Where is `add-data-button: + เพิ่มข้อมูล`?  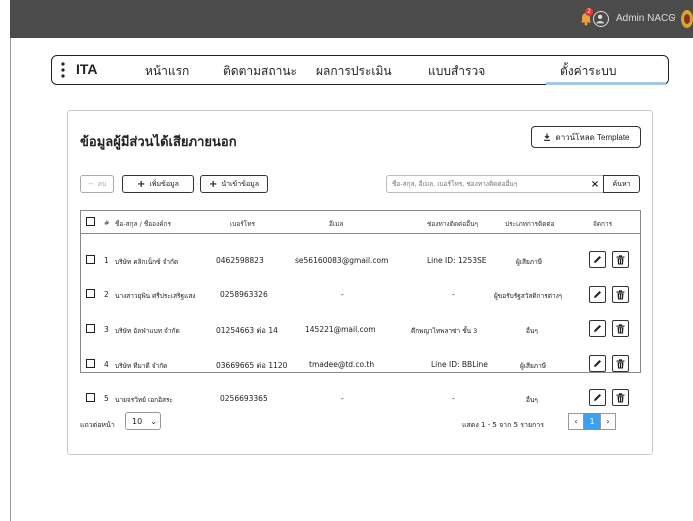
add-data-button: + เพิ่มข้อมูล is located at coordinates (158, 184).